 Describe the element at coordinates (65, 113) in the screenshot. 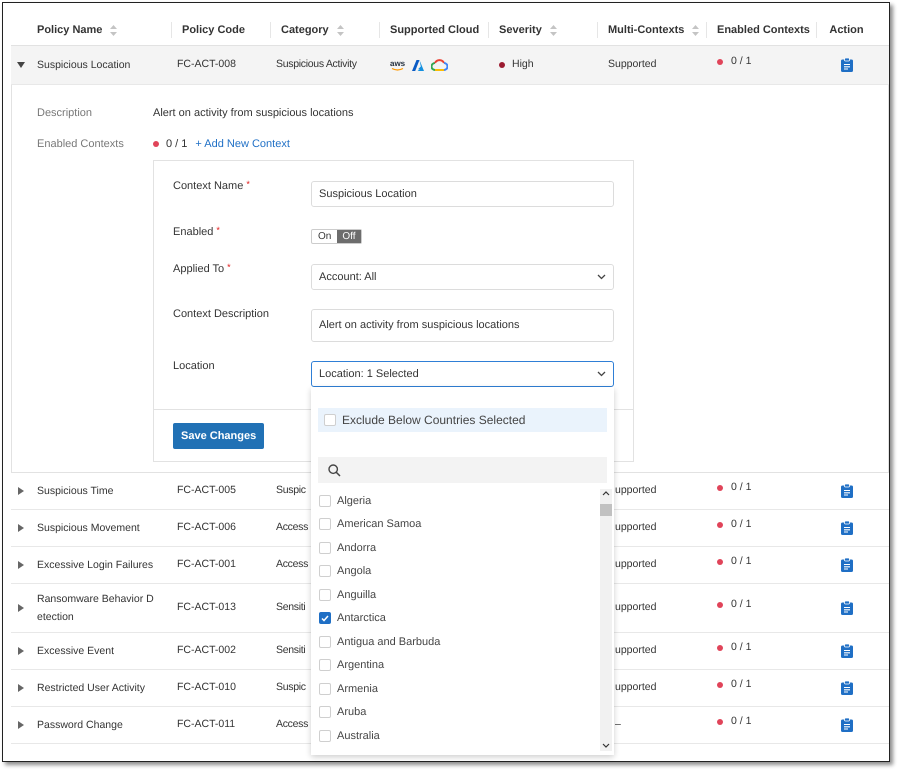

I see `description-label: Description` at that location.